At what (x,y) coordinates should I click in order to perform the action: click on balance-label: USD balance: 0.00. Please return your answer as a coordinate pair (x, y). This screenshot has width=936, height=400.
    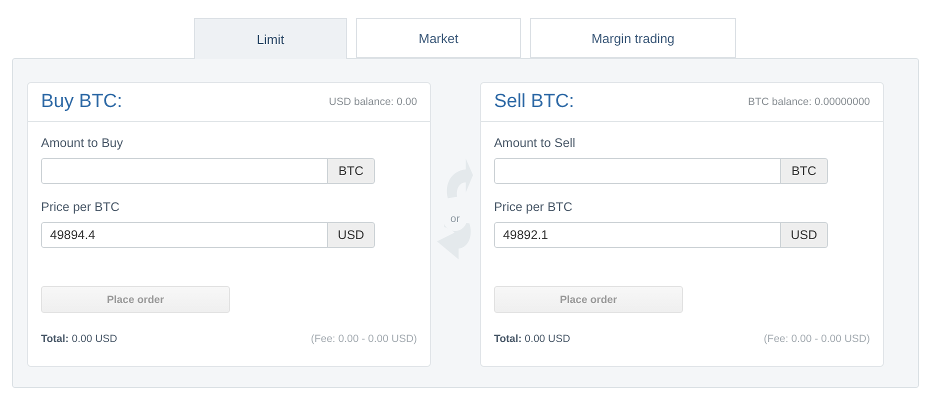
    Looking at the image, I should click on (373, 102).